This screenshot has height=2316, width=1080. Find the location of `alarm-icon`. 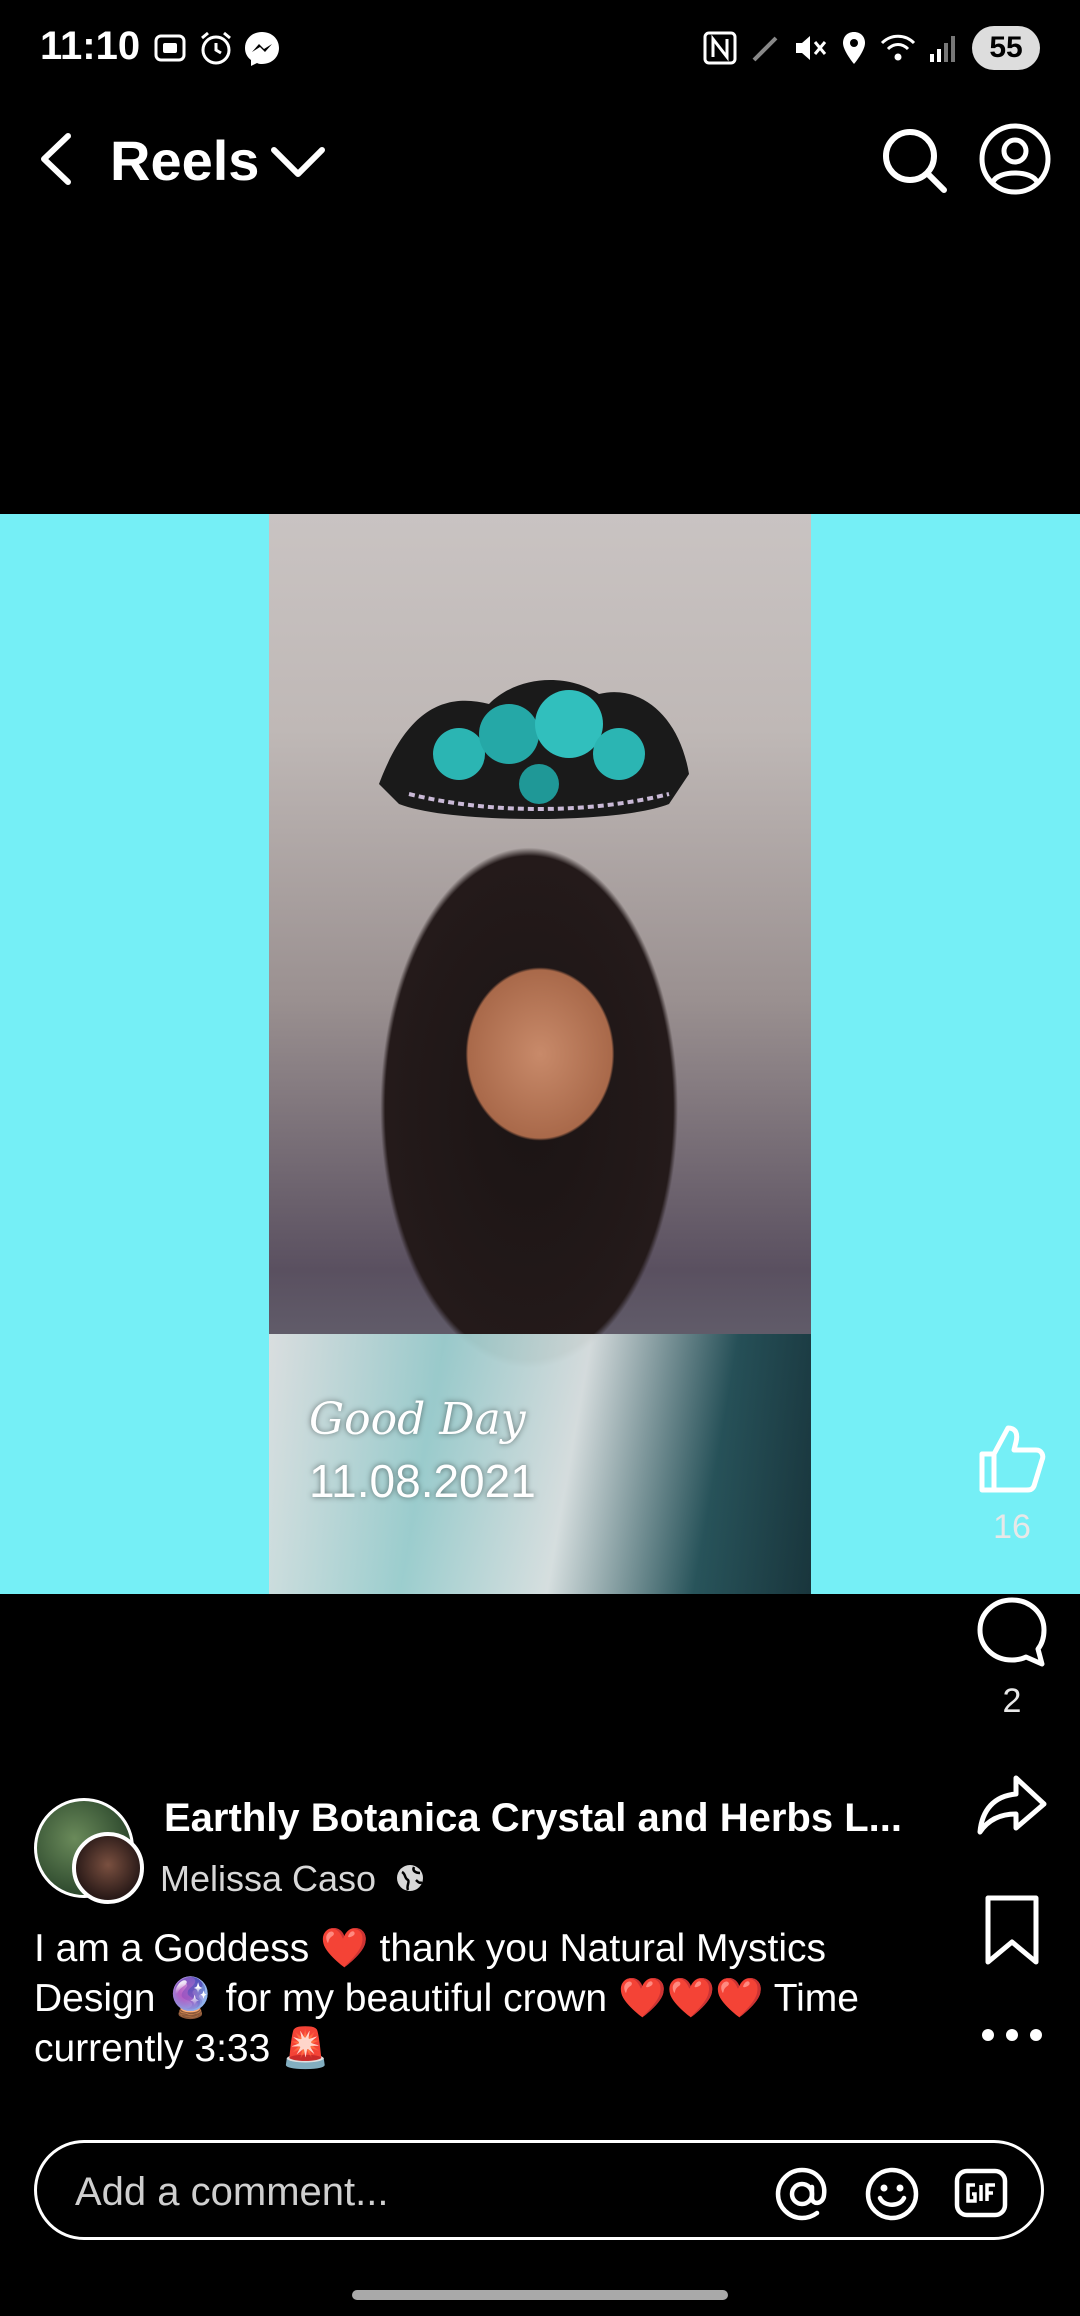

alarm-icon is located at coordinates (216, 48).